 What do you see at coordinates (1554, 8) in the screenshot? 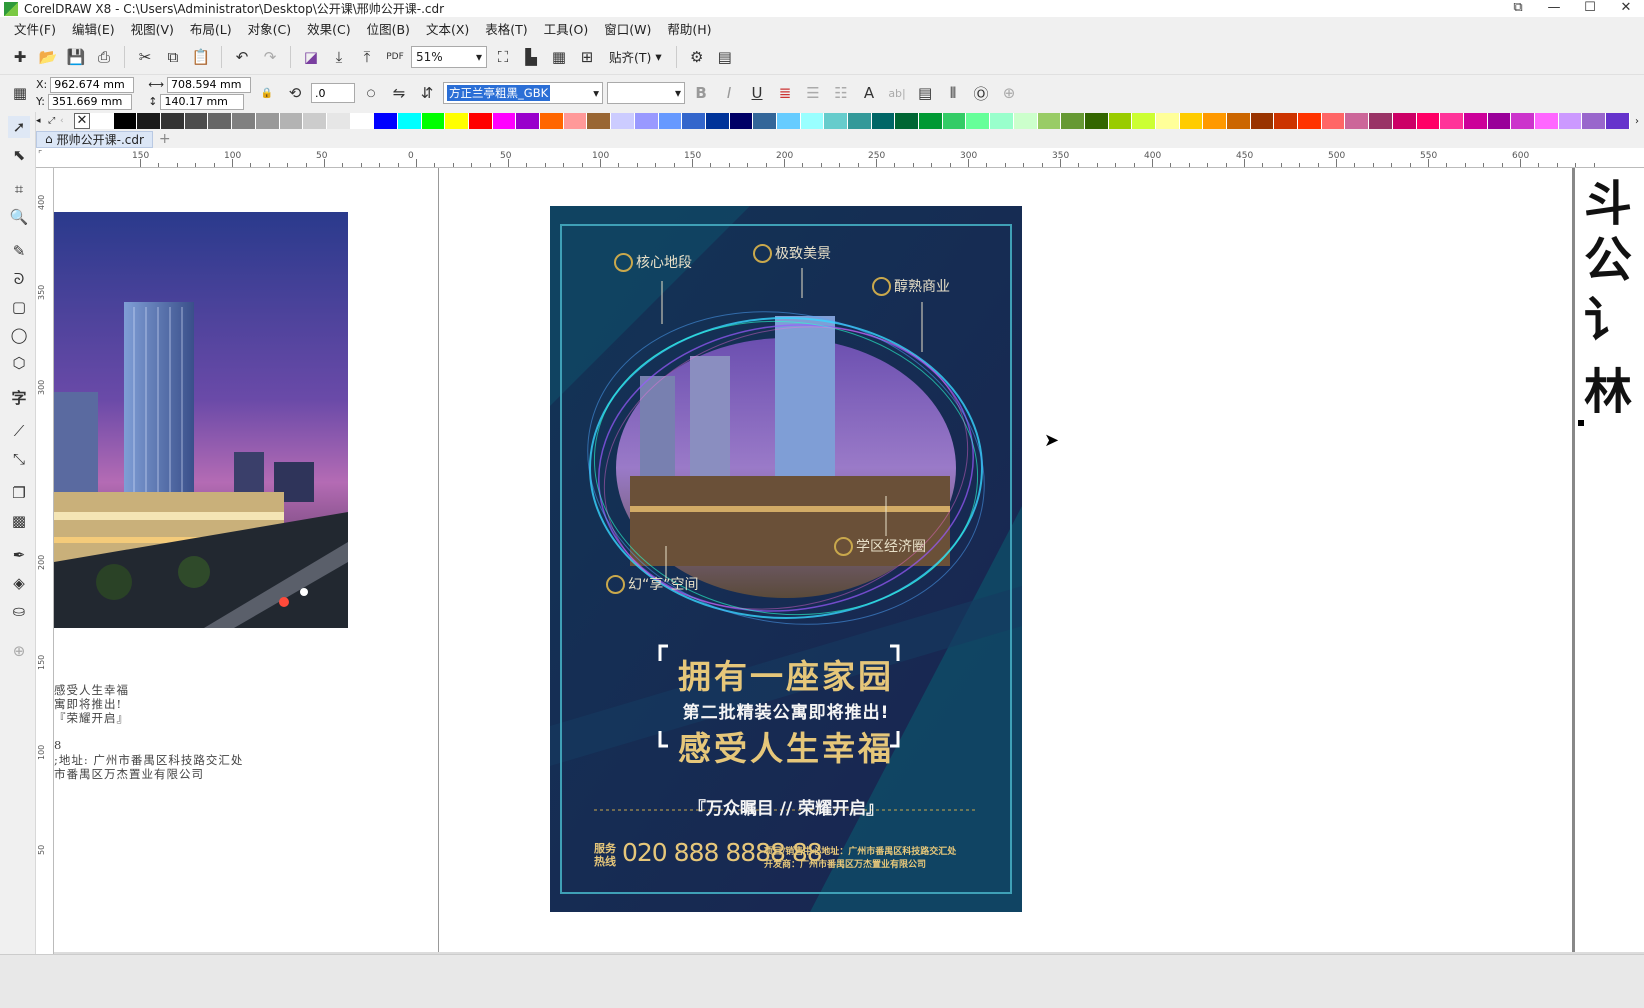
I see `minimize-button: —` at bounding box center [1554, 8].